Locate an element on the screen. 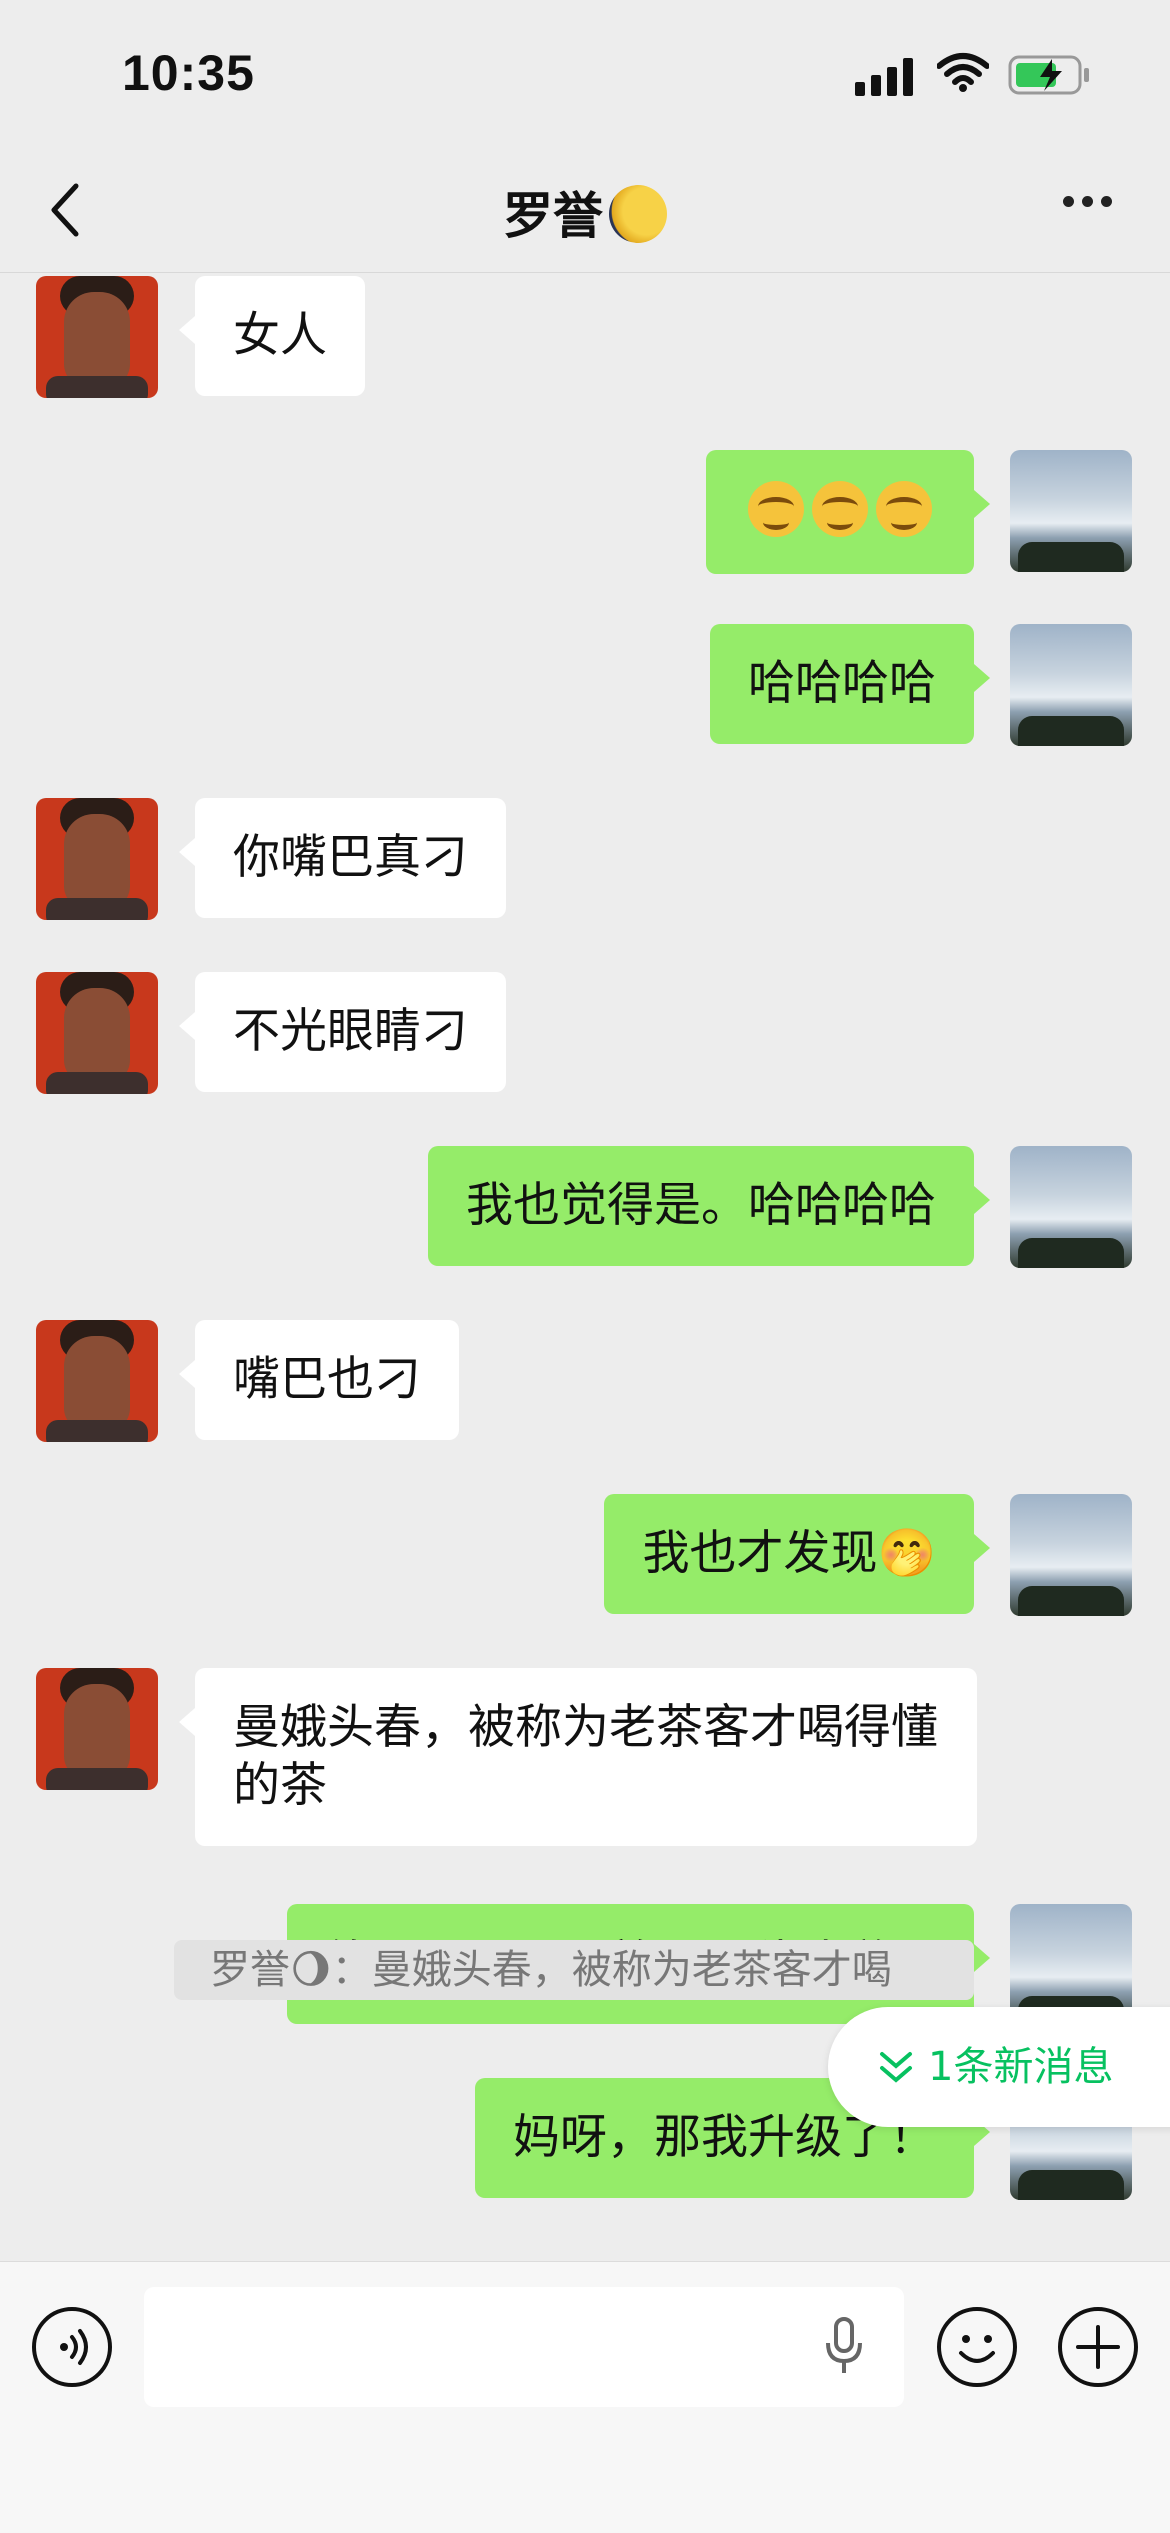 Image resolution: width=1170 pixels, height=2533 pixels. add-attachment-icon is located at coordinates (1098, 2347).